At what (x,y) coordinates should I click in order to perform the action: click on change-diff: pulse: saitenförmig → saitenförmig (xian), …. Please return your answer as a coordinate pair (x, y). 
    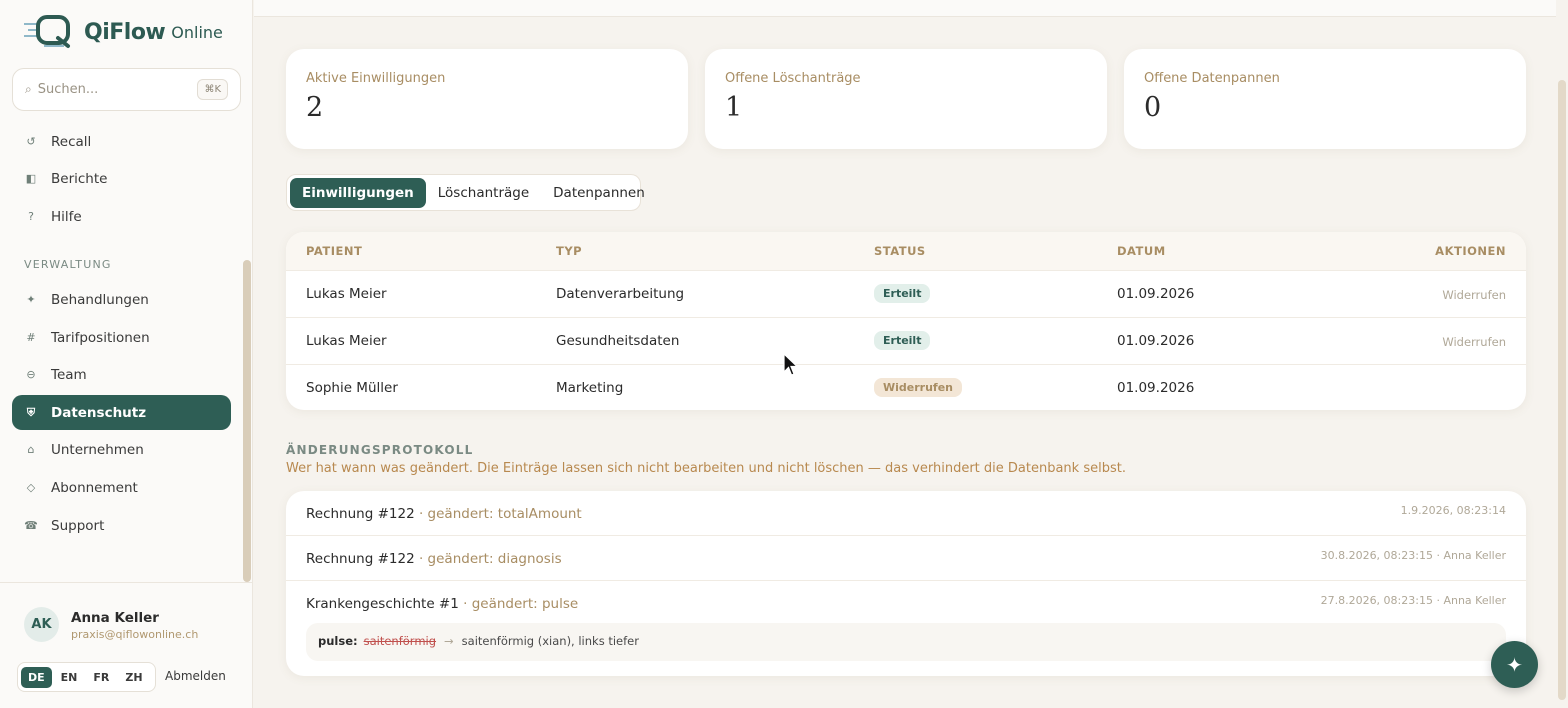
    Looking at the image, I should click on (906, 642).